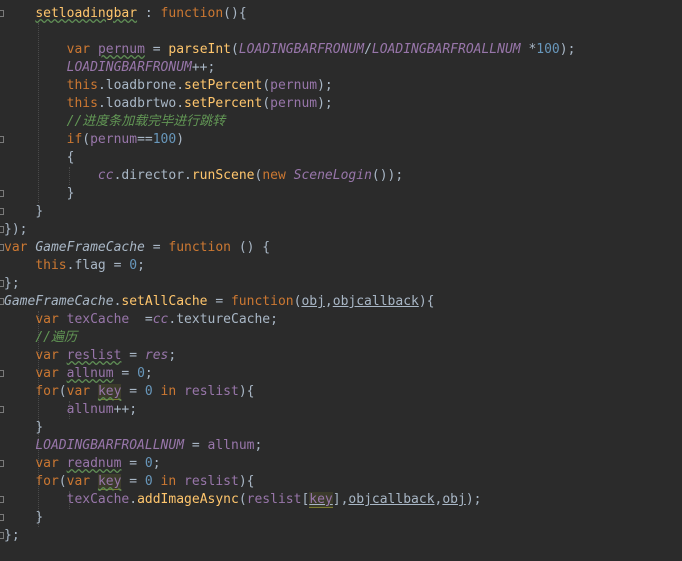 The width and height of the screenshot is (682, 561). What do you see at coordinates (110, 68) in the screenshot?
I see `code-text: LOADINGBARFRONUM++;` at bounding box center [110, 68].